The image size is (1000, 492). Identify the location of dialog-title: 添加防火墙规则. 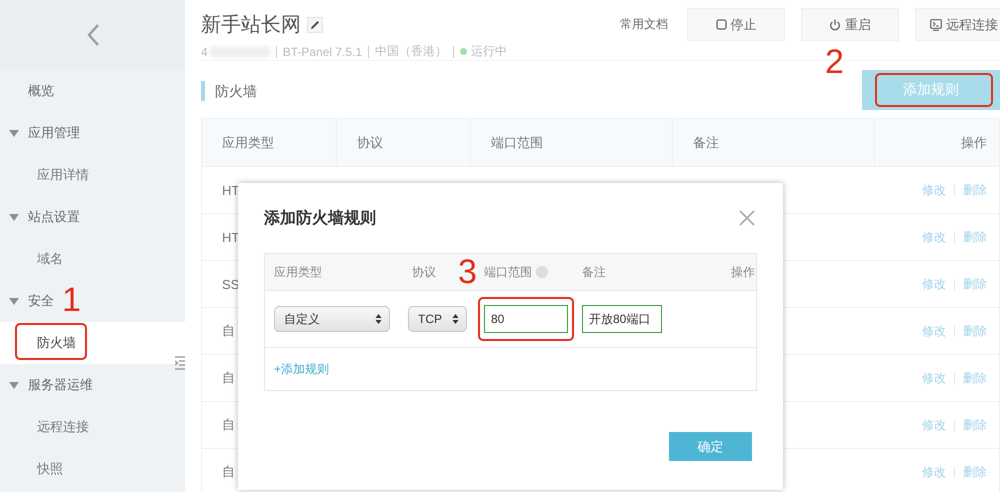
(320, 218).